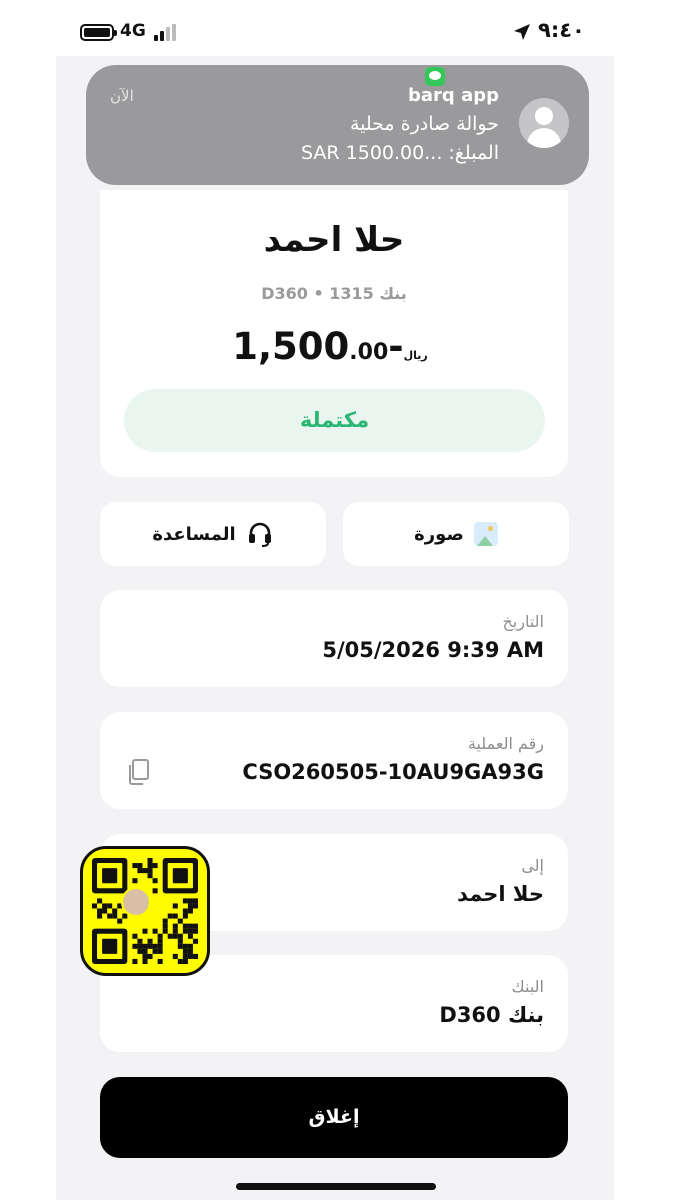  I want to click on contact-avatar-icon, so click(544, 123).